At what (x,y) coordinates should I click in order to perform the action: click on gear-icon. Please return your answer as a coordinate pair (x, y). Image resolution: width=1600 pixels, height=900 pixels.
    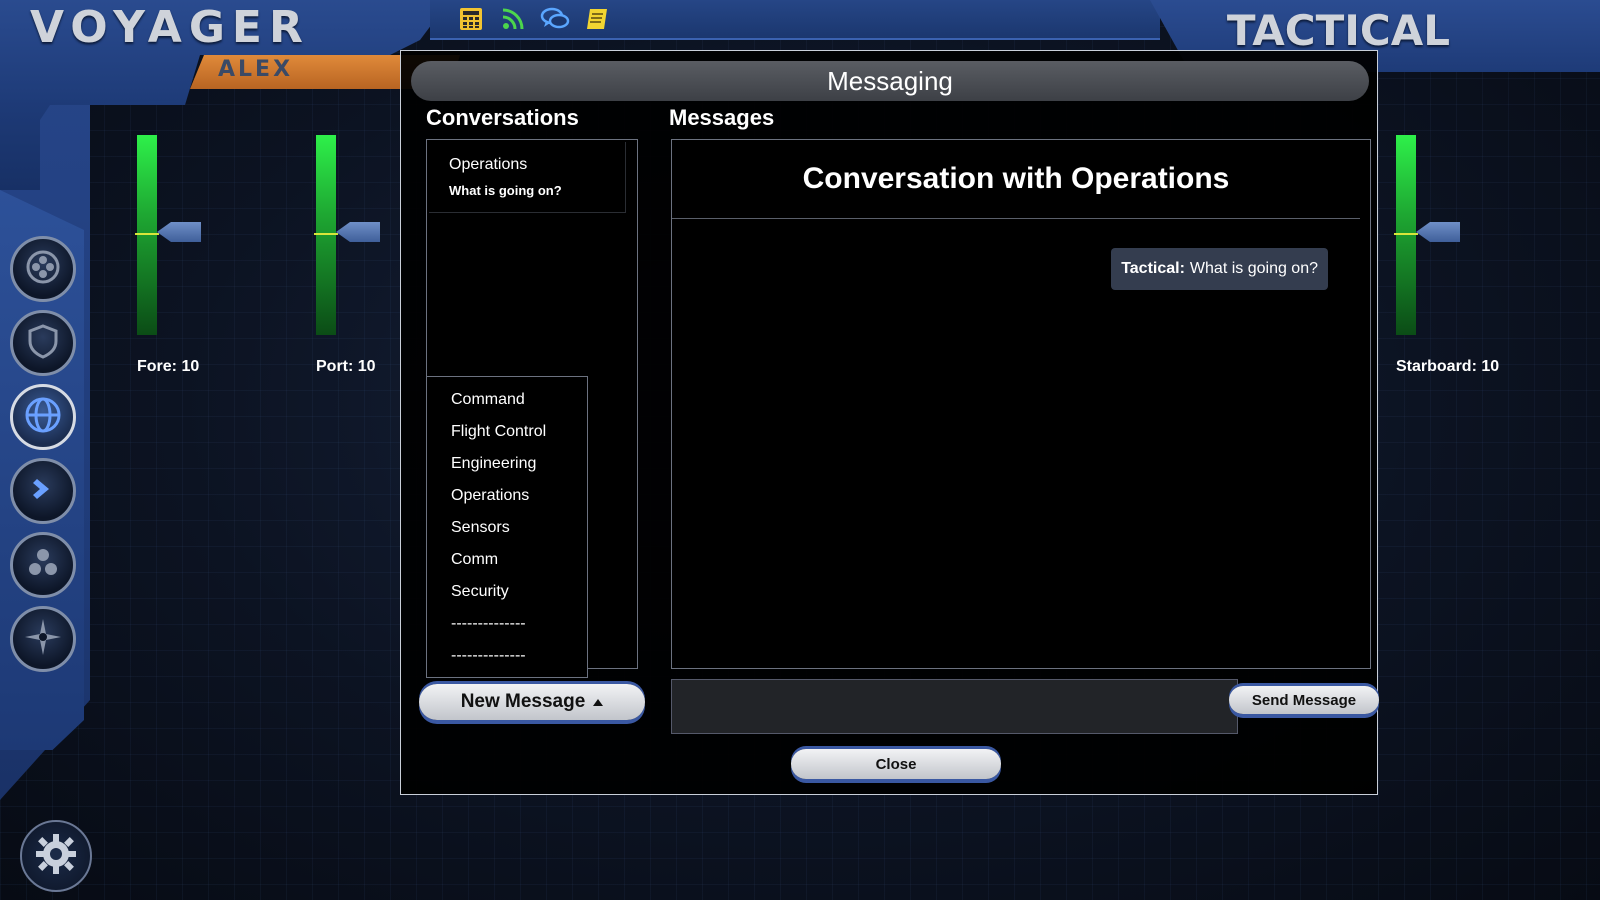
    Looking at the image, I should click on (56, 856).